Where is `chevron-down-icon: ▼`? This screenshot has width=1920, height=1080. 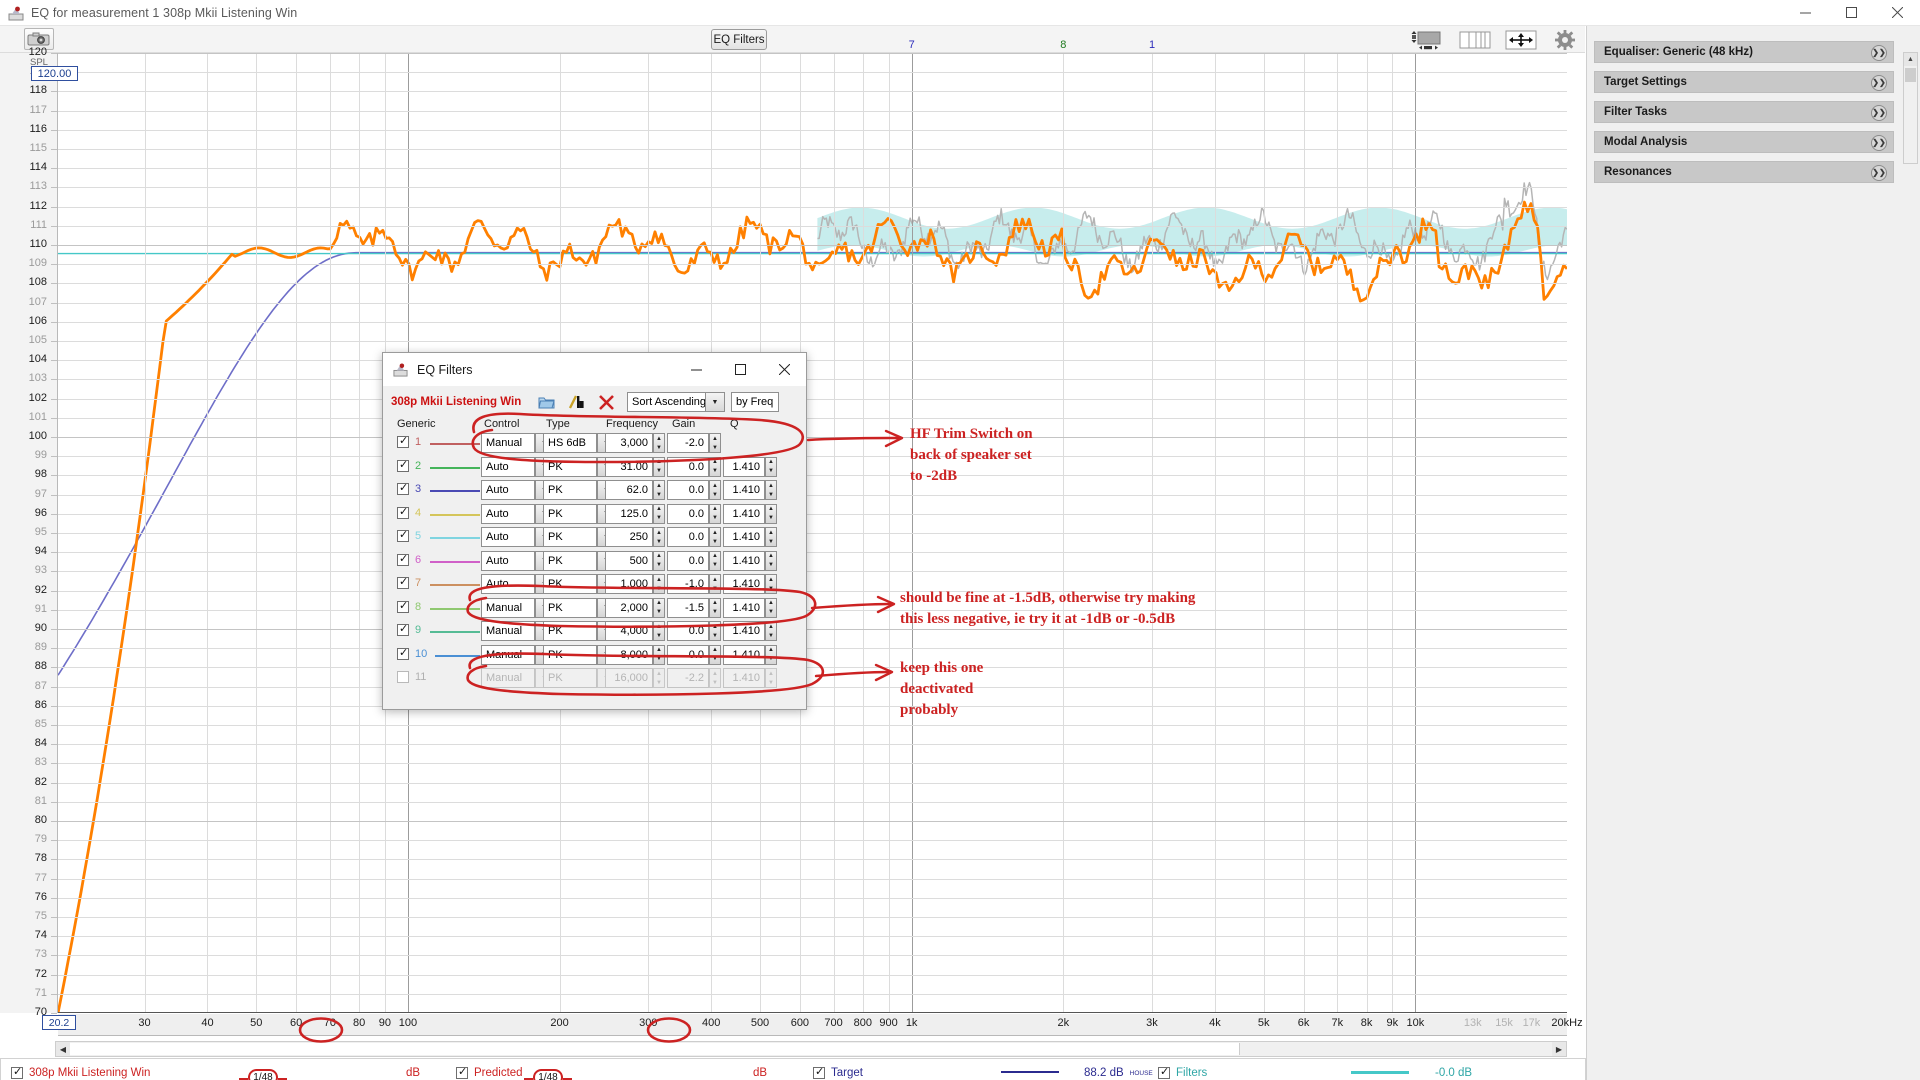 chevron-down-icon: ▼ is located at coordinates (714, 402).